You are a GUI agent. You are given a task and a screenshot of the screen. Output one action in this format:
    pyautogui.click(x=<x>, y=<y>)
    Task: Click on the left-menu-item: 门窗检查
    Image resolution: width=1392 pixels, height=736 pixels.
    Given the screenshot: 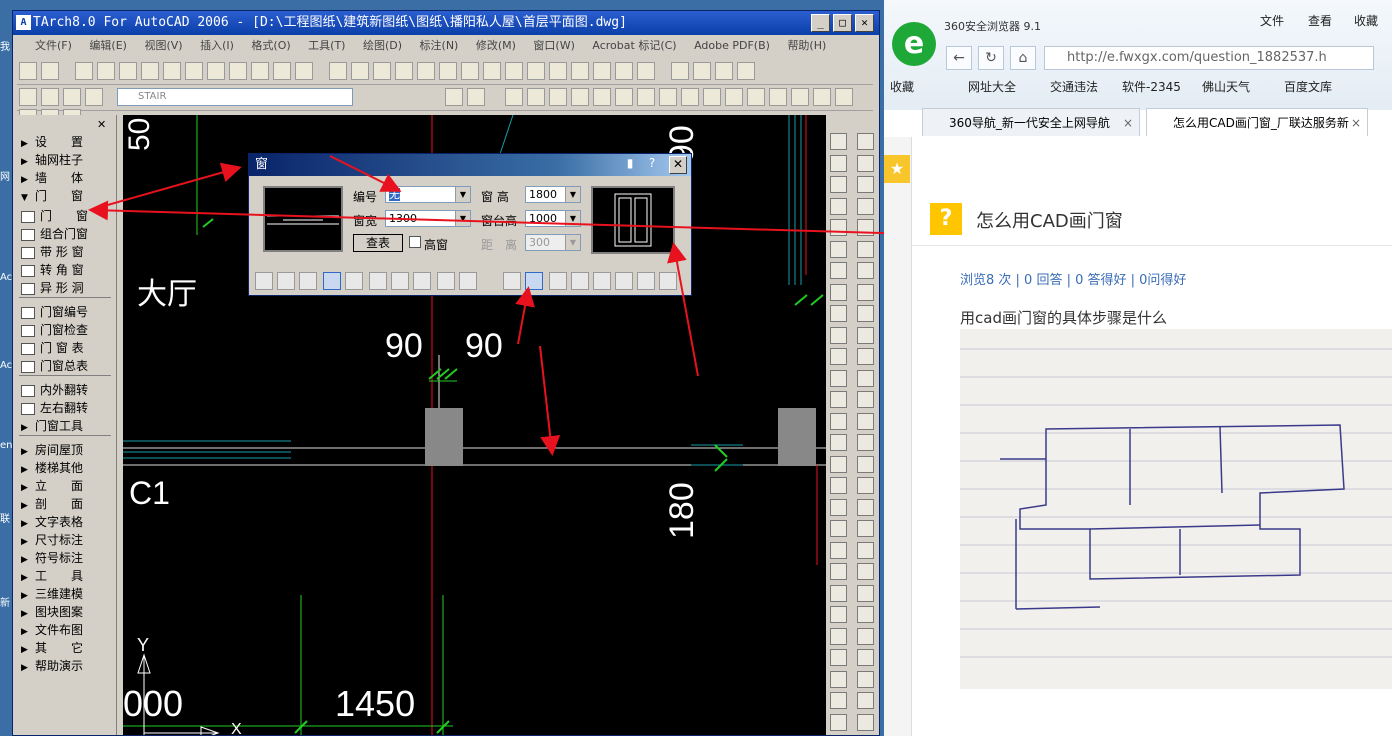 What is the action you would take?
    pyautogui.click(x=67, y=330)
    